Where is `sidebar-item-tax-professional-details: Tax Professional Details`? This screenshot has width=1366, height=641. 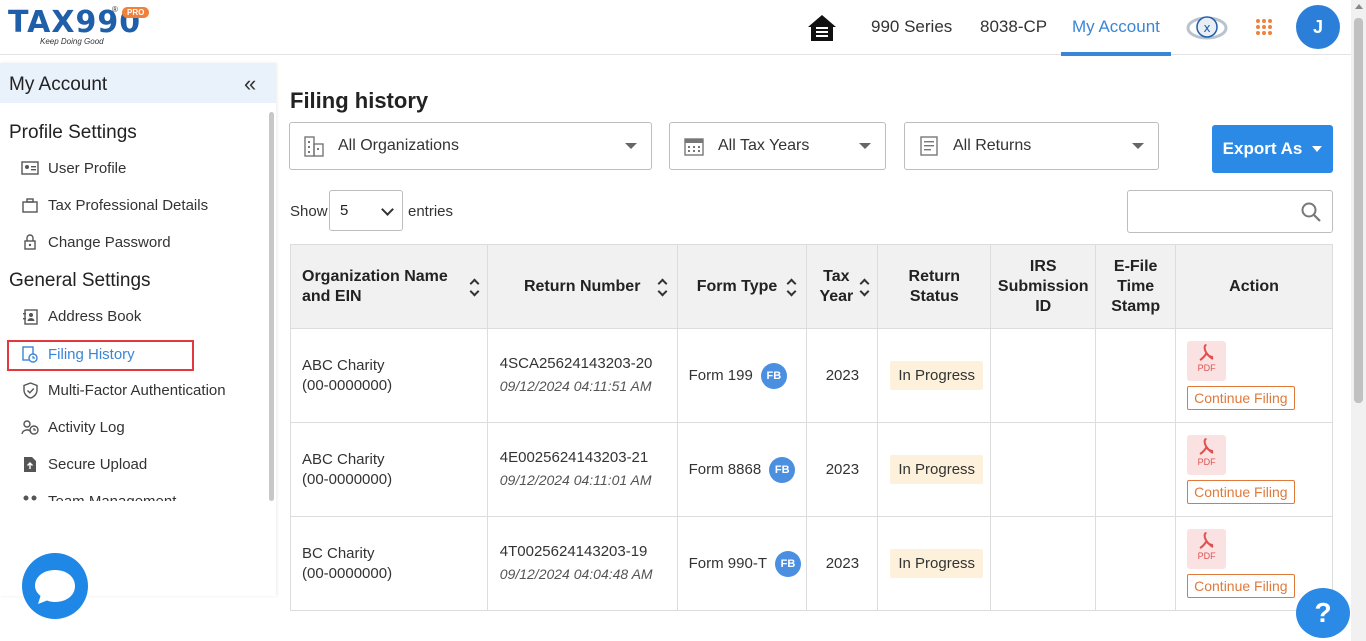
sidebar-item-tax-professional-details: Tax Professional Details is located at coordinates (114, 205).